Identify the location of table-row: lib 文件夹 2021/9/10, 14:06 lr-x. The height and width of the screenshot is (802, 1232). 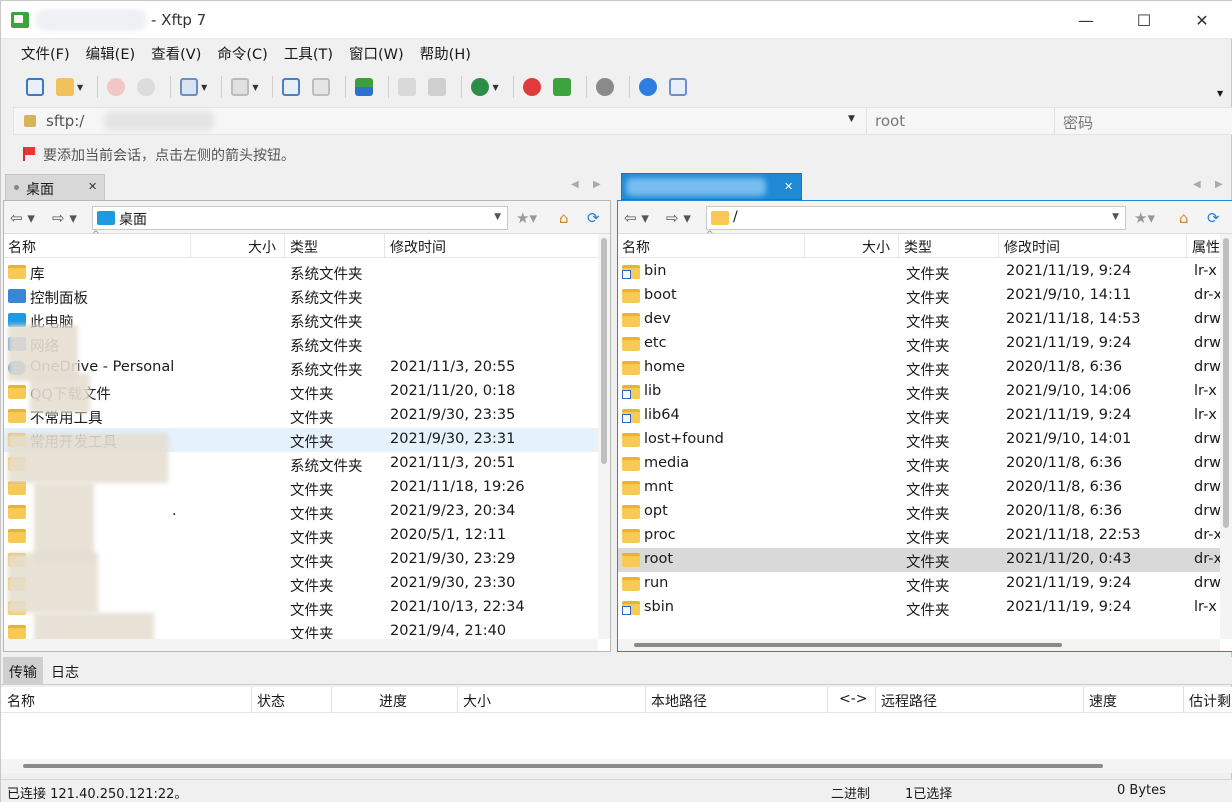
(919, 392).